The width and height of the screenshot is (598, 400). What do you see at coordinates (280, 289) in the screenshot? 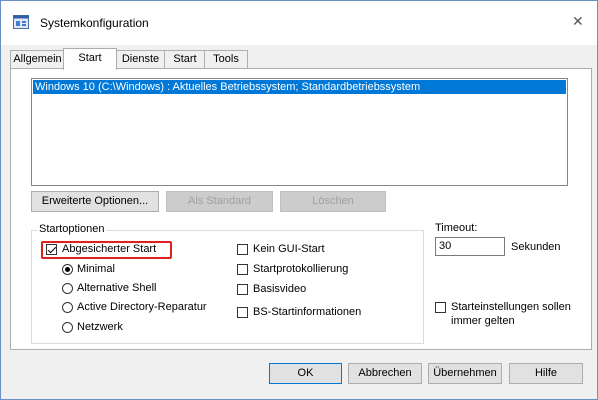
I see `base-video-label: Basisvideo` at bounding box center [280, 289].